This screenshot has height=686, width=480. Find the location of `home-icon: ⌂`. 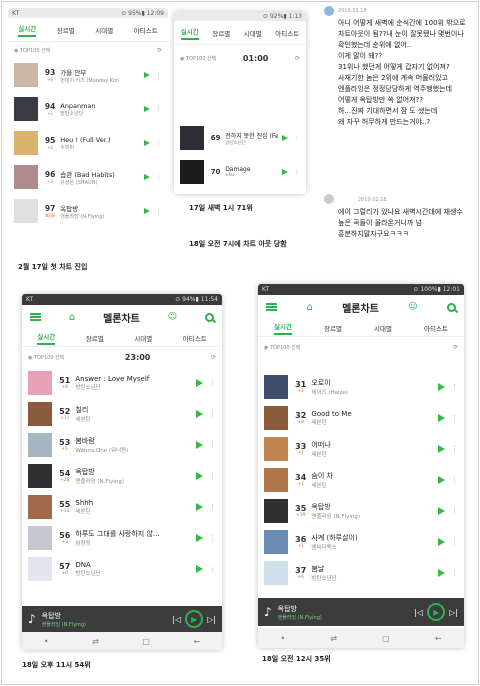

home-icon: ⌂ is located at coordinates (72, 317).